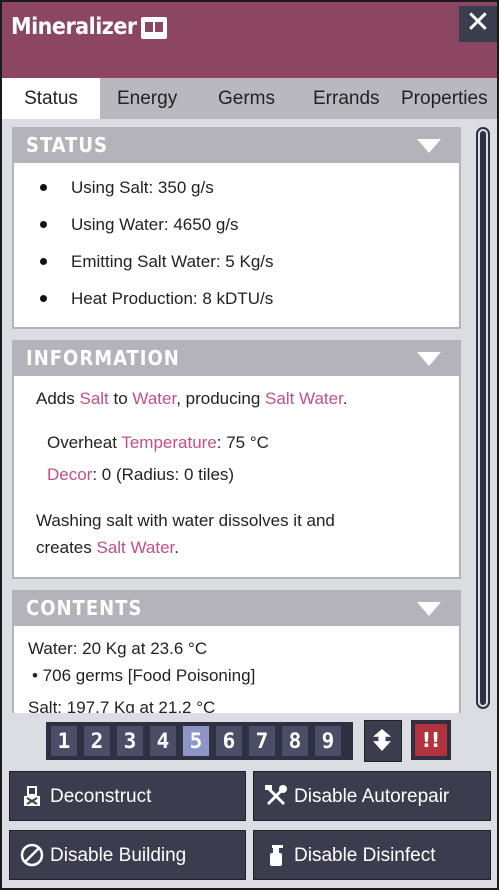 The height and width of the screenshot is (890, 499). Describe the element at coordinates (346, 98) in the screenshot. I see `tab-errands: Errands` at that location.